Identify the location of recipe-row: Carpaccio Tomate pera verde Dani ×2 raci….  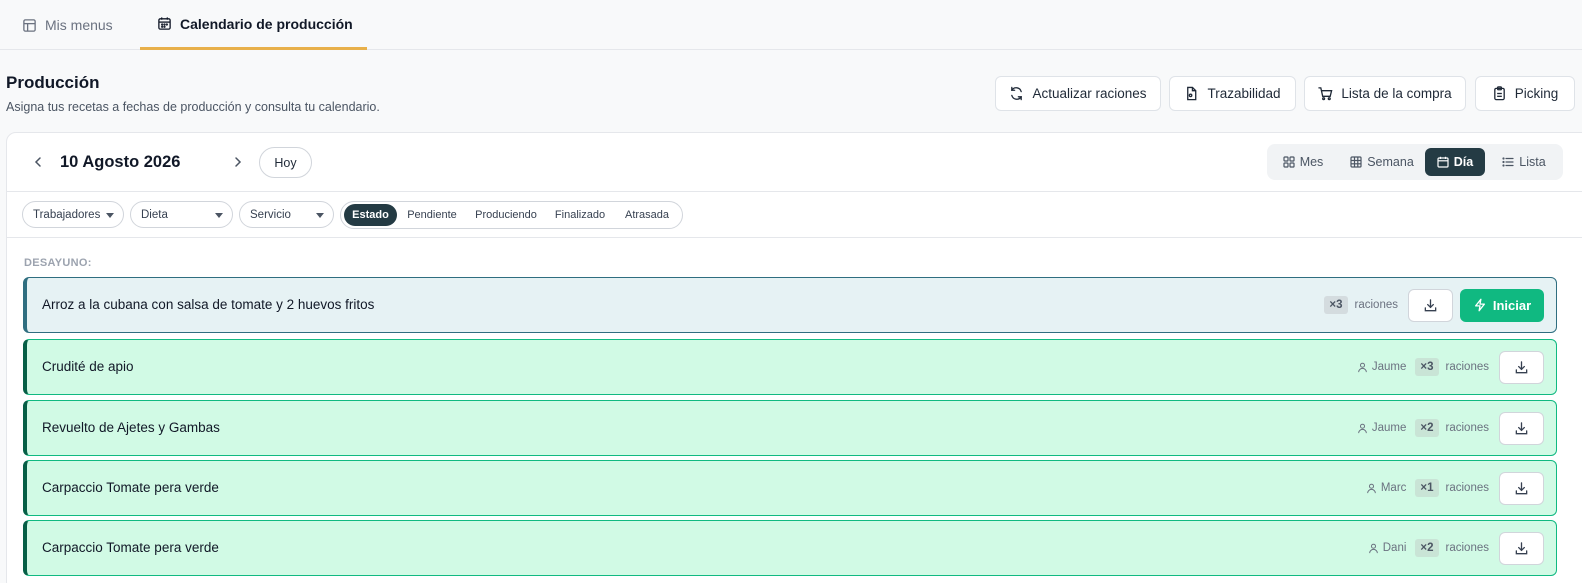
(790, 548).